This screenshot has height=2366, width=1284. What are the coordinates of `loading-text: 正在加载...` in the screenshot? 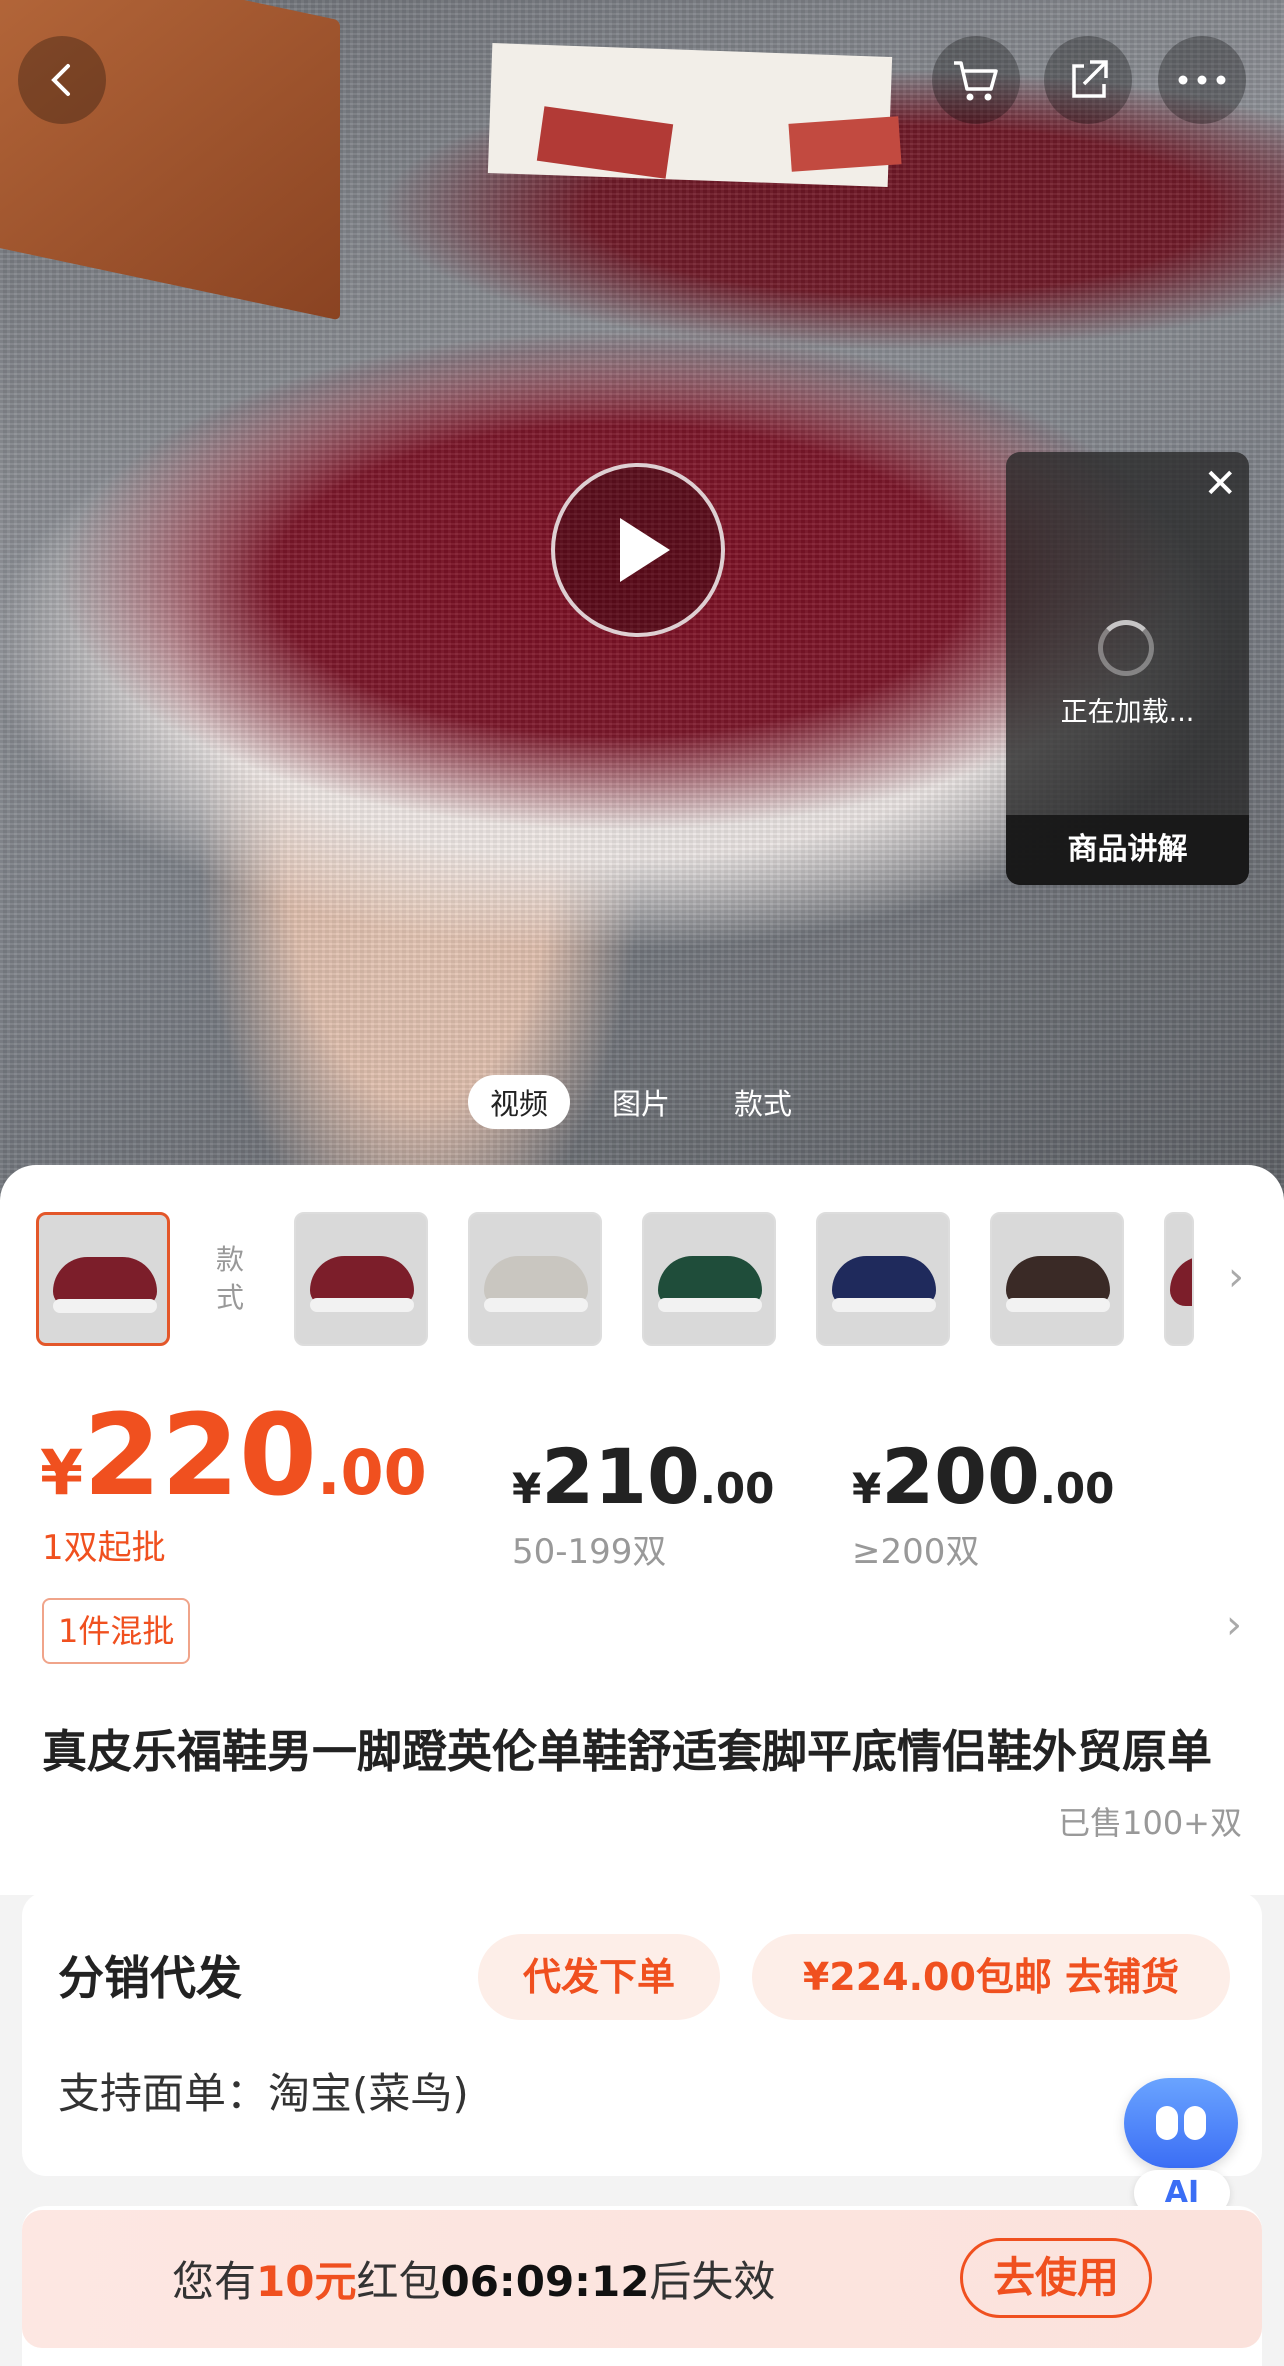 It's located at (1127, 712).